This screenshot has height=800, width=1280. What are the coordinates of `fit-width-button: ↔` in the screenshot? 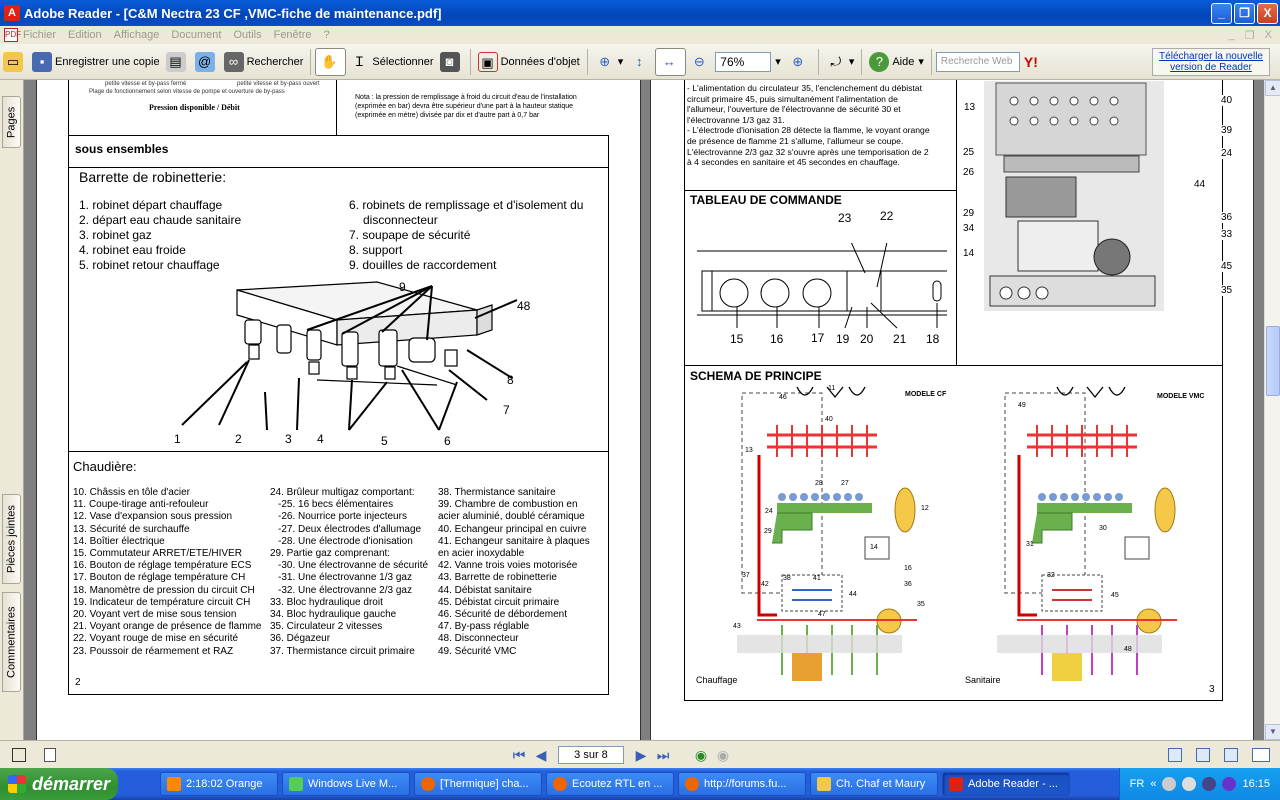 It's located at (671, 61).